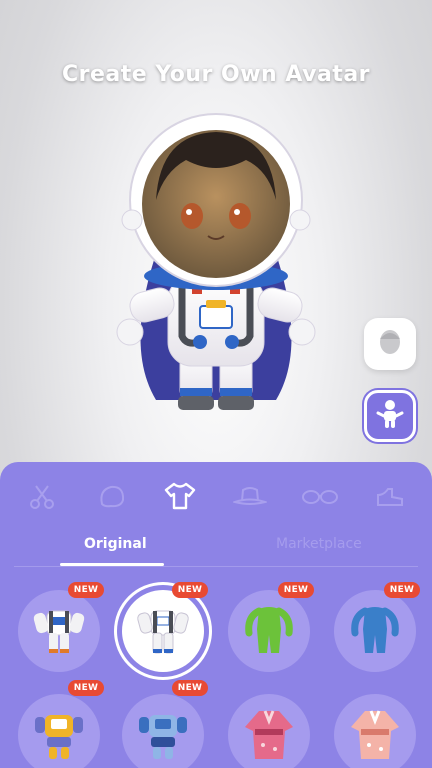 The image size is (432, 768). I want to click on tab-divider, so click(216, 566).